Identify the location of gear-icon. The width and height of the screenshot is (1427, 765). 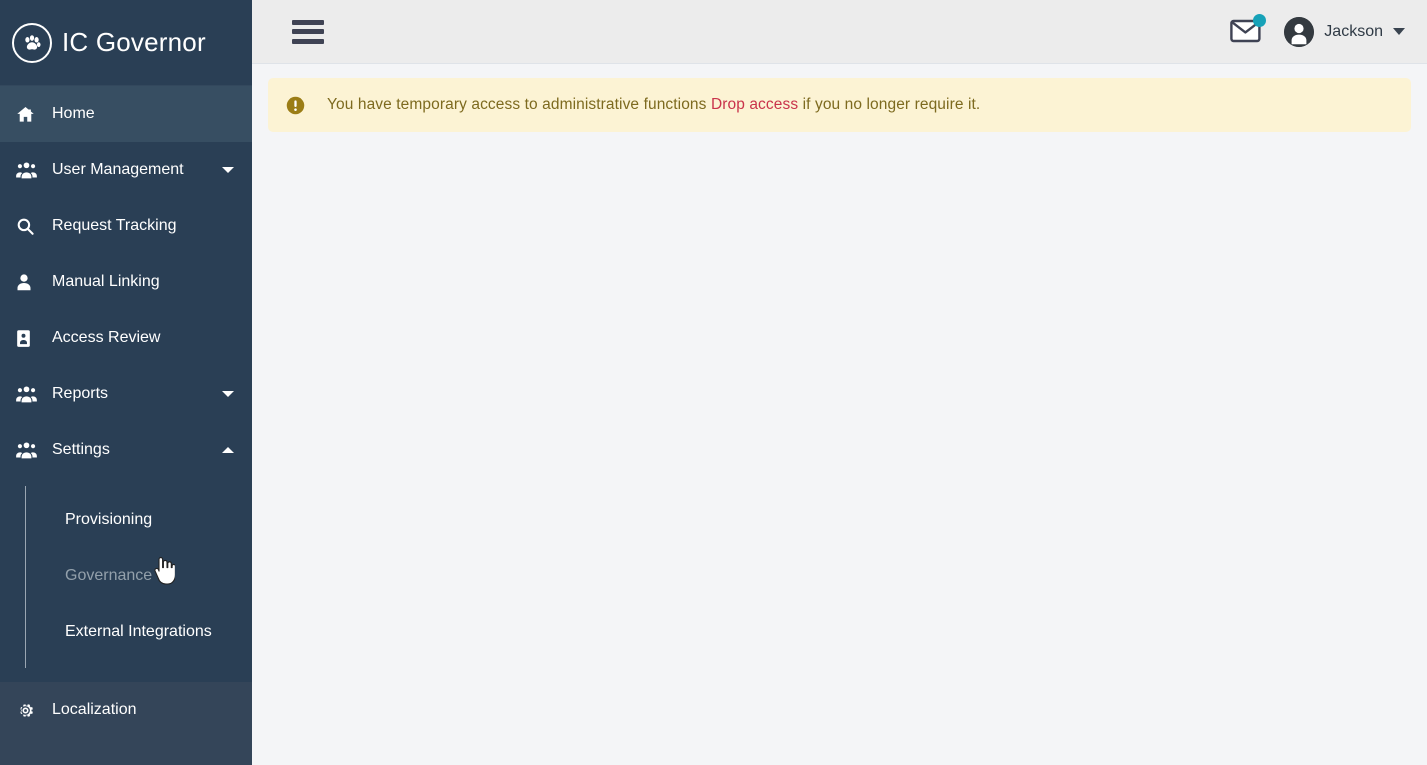
(31, 710).